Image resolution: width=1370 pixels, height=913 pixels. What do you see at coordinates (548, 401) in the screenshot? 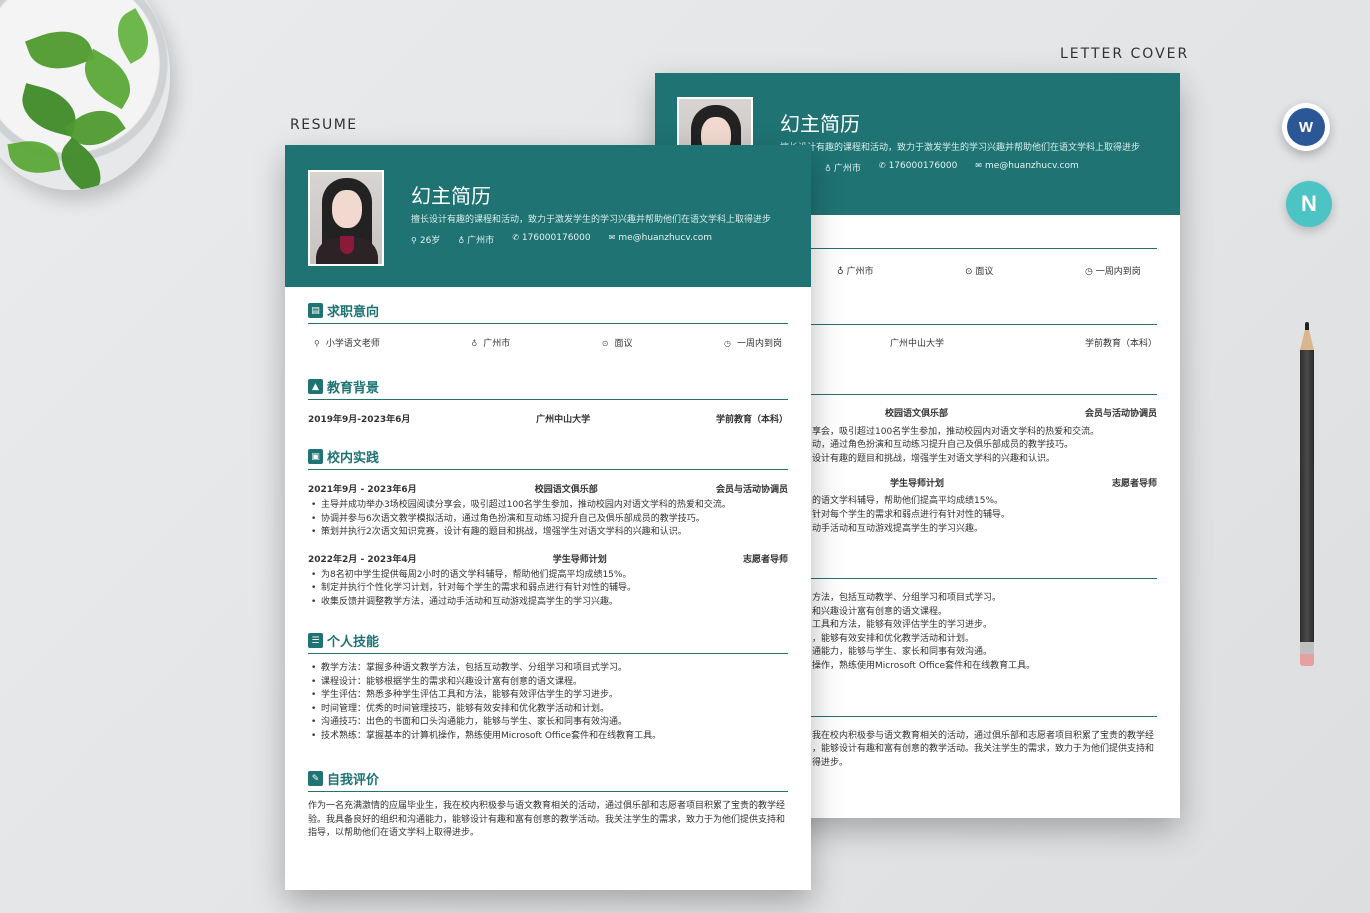
I see `education-section: ▲ 教育背景 2019年9月-2023年6月 广州中山大学 学前教育（本科）` at bounding box center [548, 401].